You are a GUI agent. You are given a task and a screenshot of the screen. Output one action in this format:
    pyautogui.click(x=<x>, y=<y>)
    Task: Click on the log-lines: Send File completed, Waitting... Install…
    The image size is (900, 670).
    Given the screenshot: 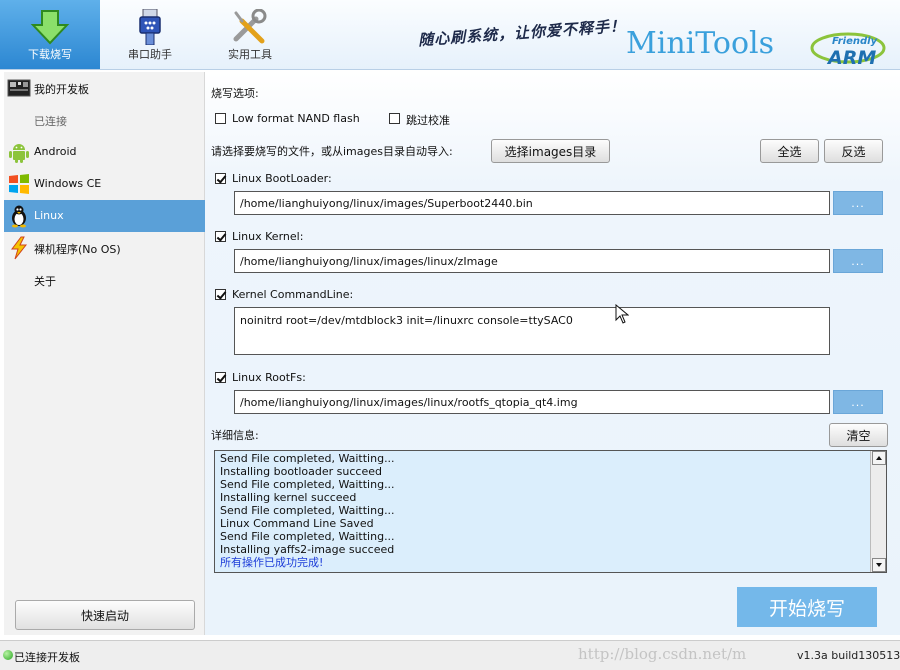 What is the action you would take?
    pyautogui.click(x=307, y=510)
    